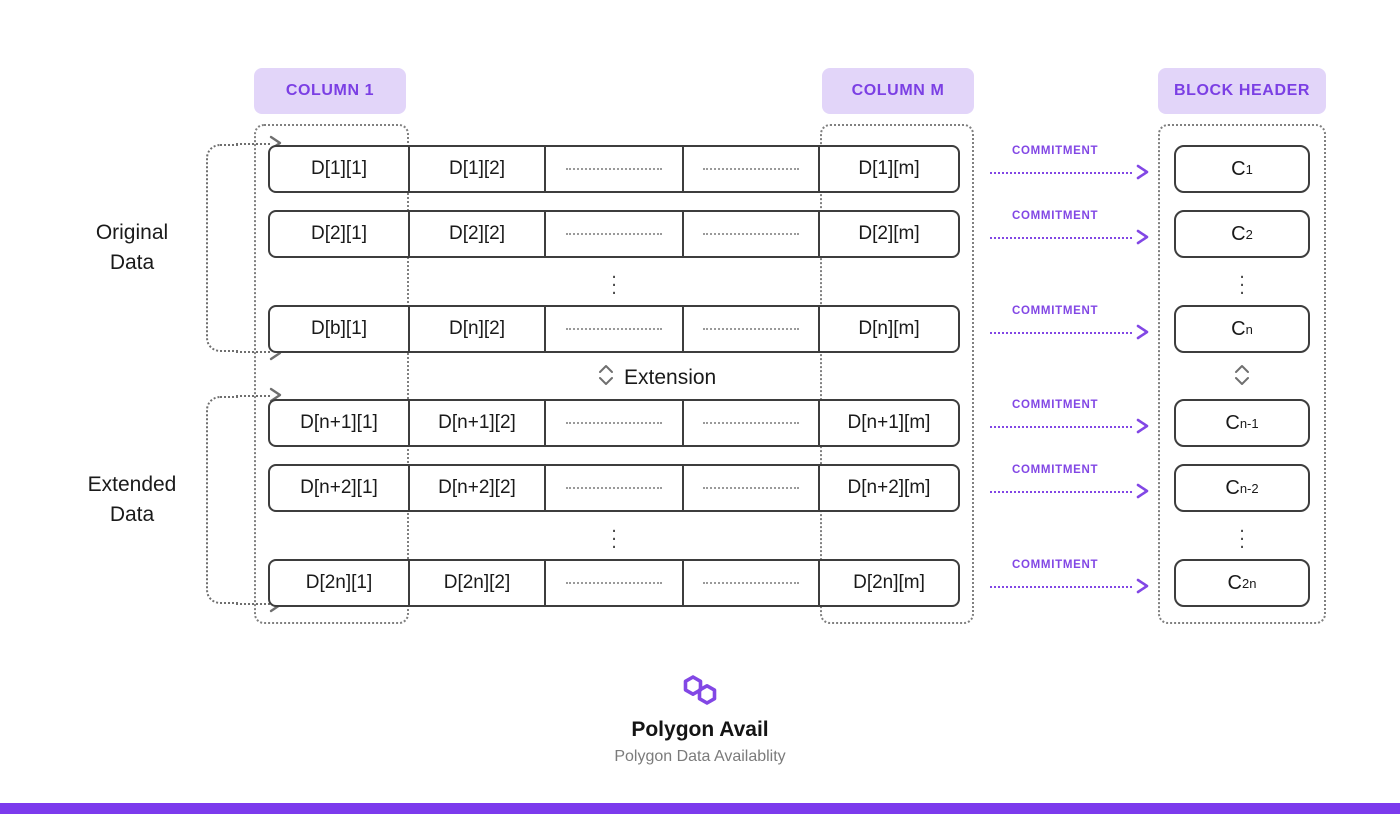 This screenshot has height=814, width=1400. I want to click on polygon-logo-icon, so click(700, 690).